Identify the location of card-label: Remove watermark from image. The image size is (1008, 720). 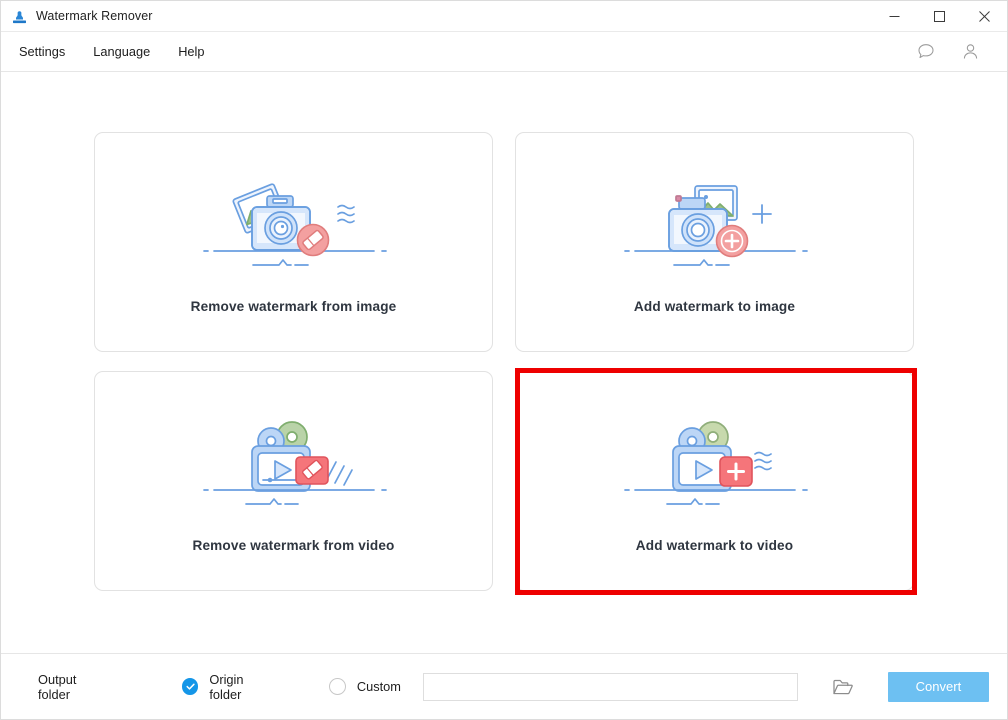
(293, 306).